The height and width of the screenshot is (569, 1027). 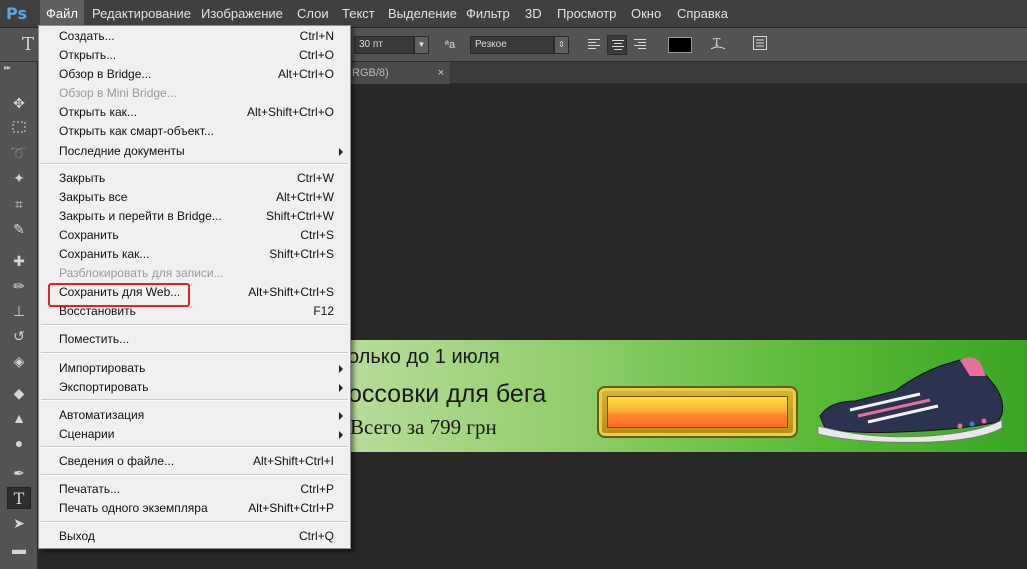 What do you see at coordinates (19, 473) in the screenshot?
I see `pen-tool-icon: ✒` at bounding box center [19, 473].